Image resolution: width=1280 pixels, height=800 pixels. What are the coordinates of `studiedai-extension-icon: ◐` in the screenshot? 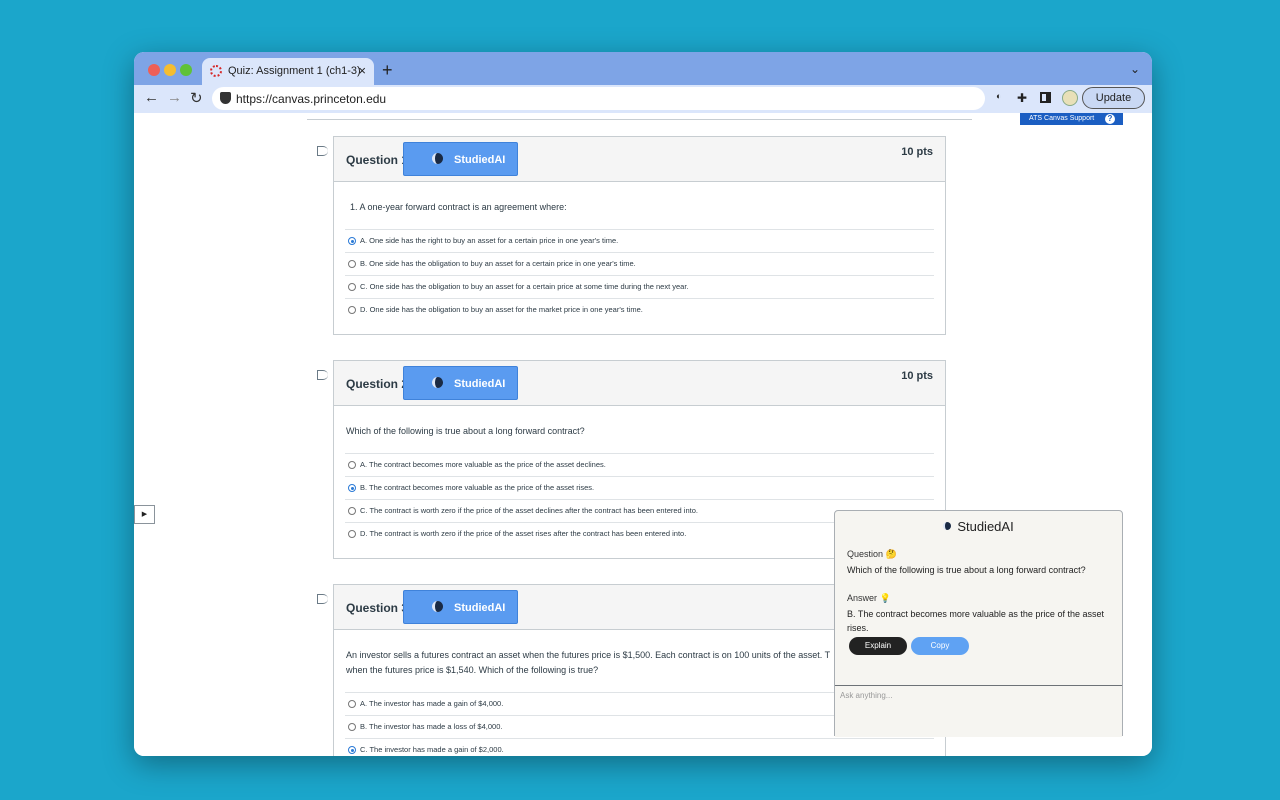 It's located at (998, 96).